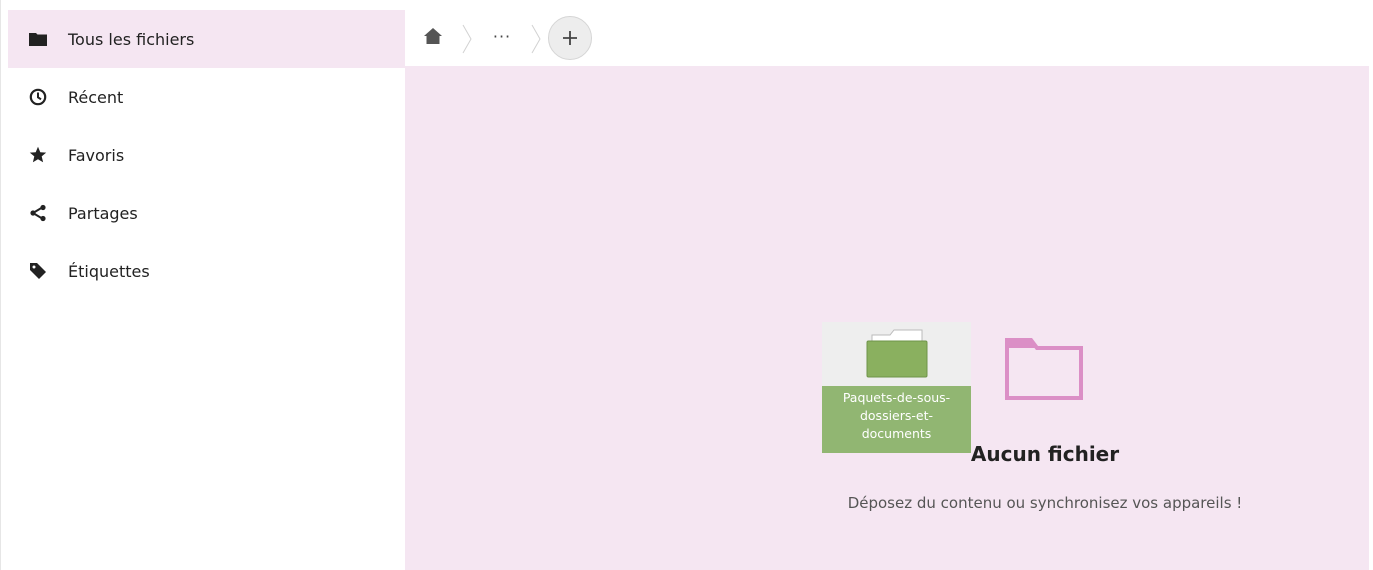 Image resolution: width=1373 pixels, height=570 pixels. Describe the element at coordinates (1045, 369) in the screenshot. I see `folder-outline-icon` at that location.